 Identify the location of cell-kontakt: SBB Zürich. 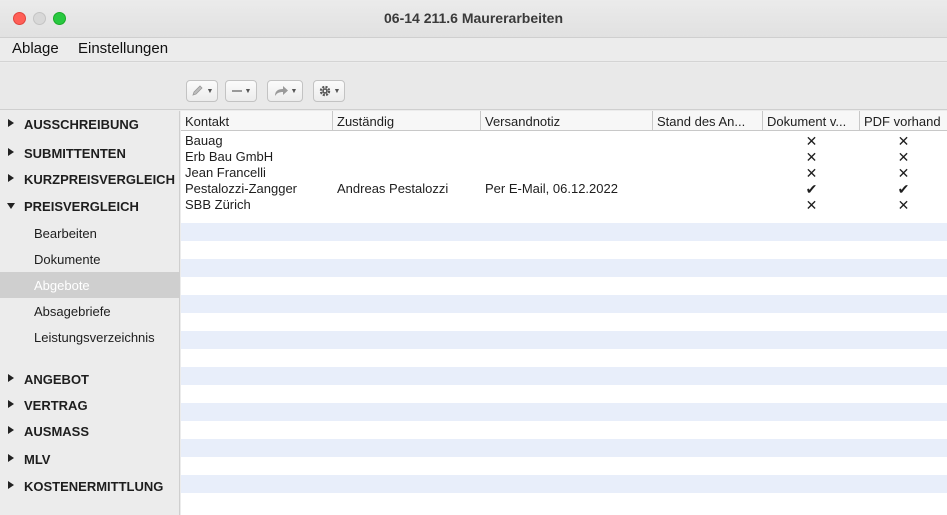
(218, 204).